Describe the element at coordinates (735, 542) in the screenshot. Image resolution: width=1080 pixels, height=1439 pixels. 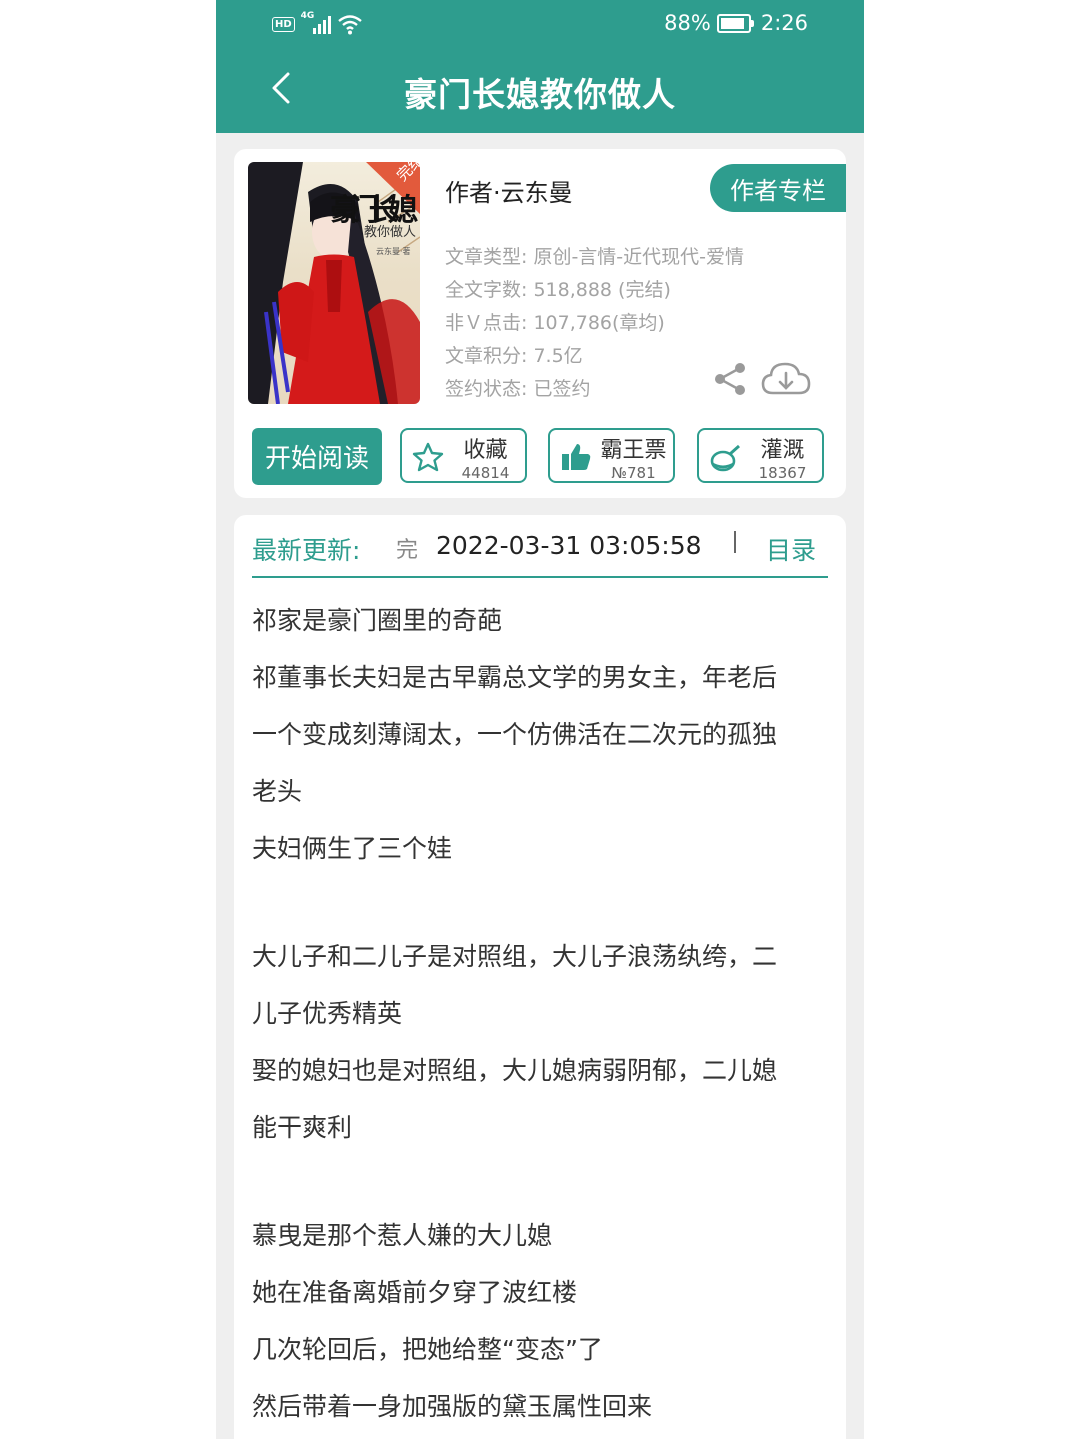
I see `divider` at that location.